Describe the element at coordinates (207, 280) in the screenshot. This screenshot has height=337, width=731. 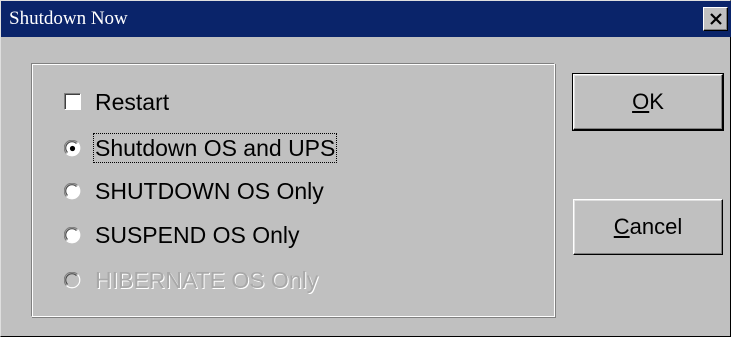
I see `radio-label: HIBERNATE OS Only` at that location.